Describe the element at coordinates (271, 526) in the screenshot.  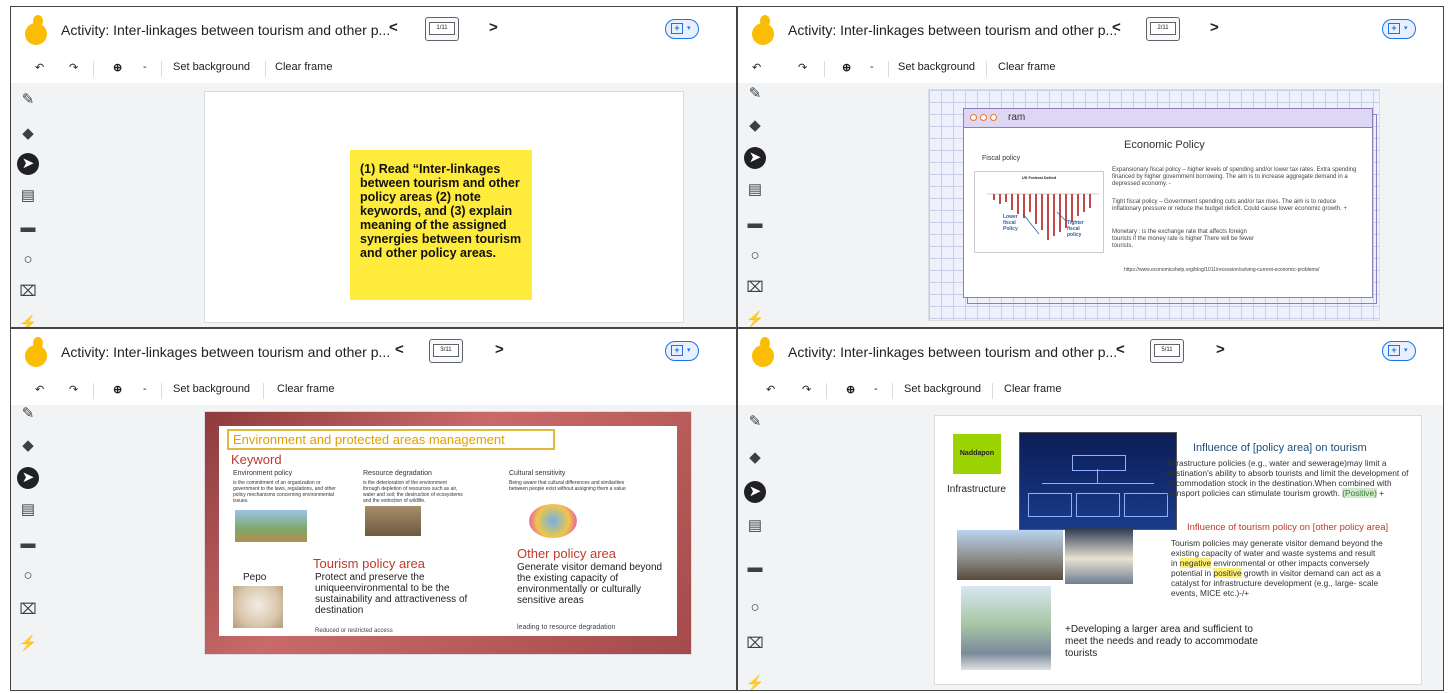
I see `temple-image` at that location.